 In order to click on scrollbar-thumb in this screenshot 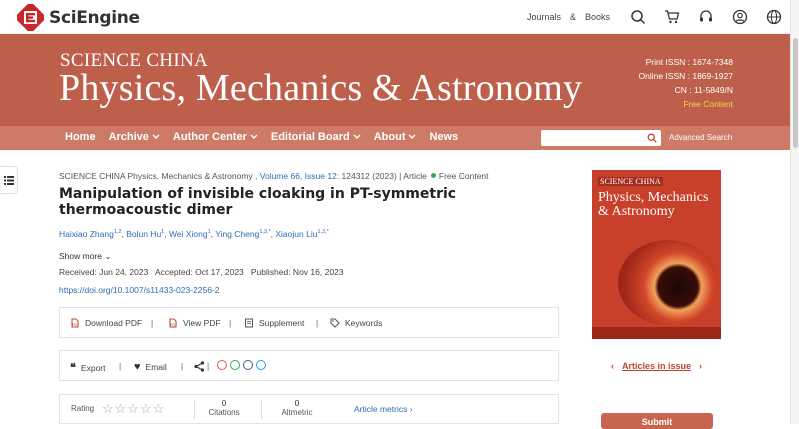, I will do `click(795, 93)`.